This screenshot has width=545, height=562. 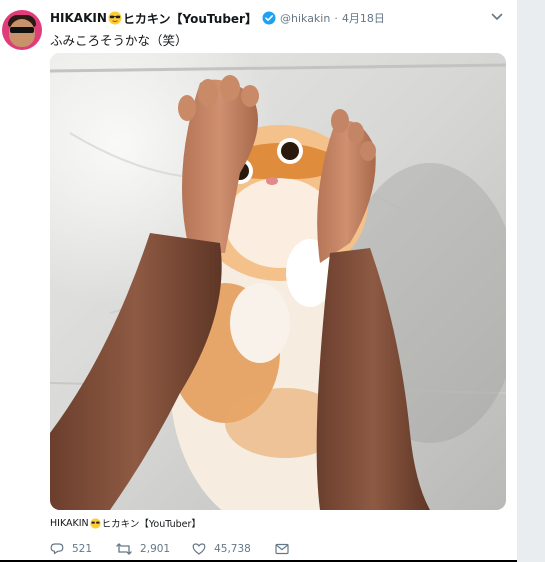 I want to click on avatar-sunglasses, so click(x=22, y=30).